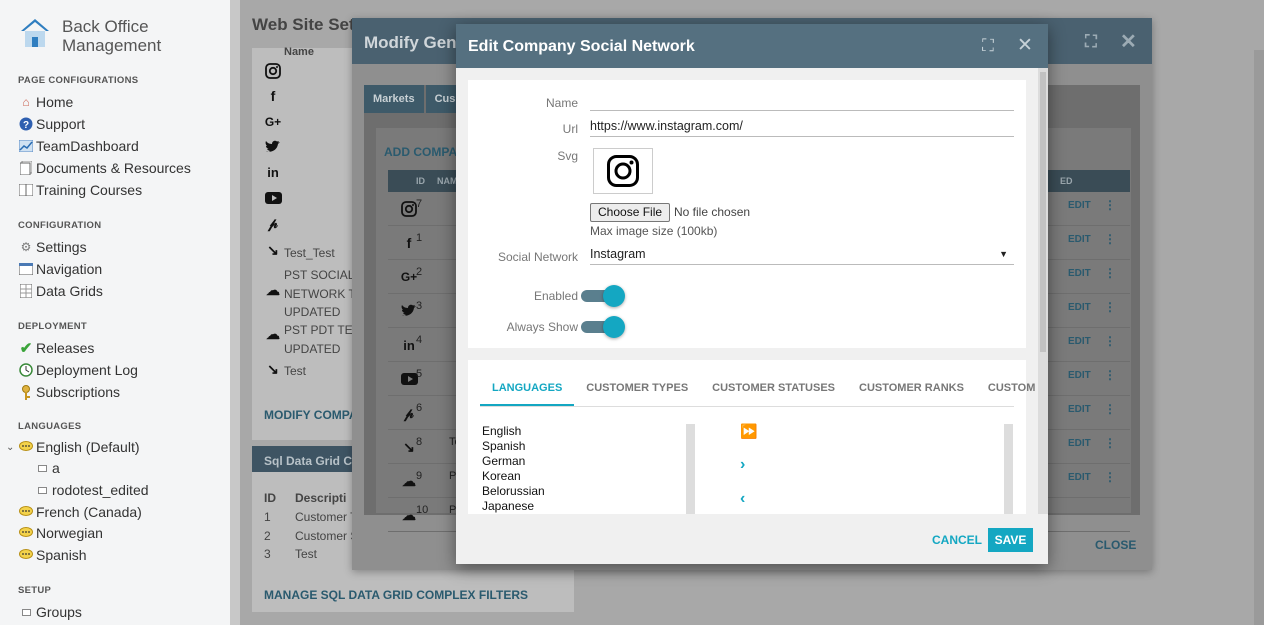 This screenshot has height=625, width=1264. Describe the element at coordinates (1259, 337) in the screenshot. I see `page-scrollbar` at that location.